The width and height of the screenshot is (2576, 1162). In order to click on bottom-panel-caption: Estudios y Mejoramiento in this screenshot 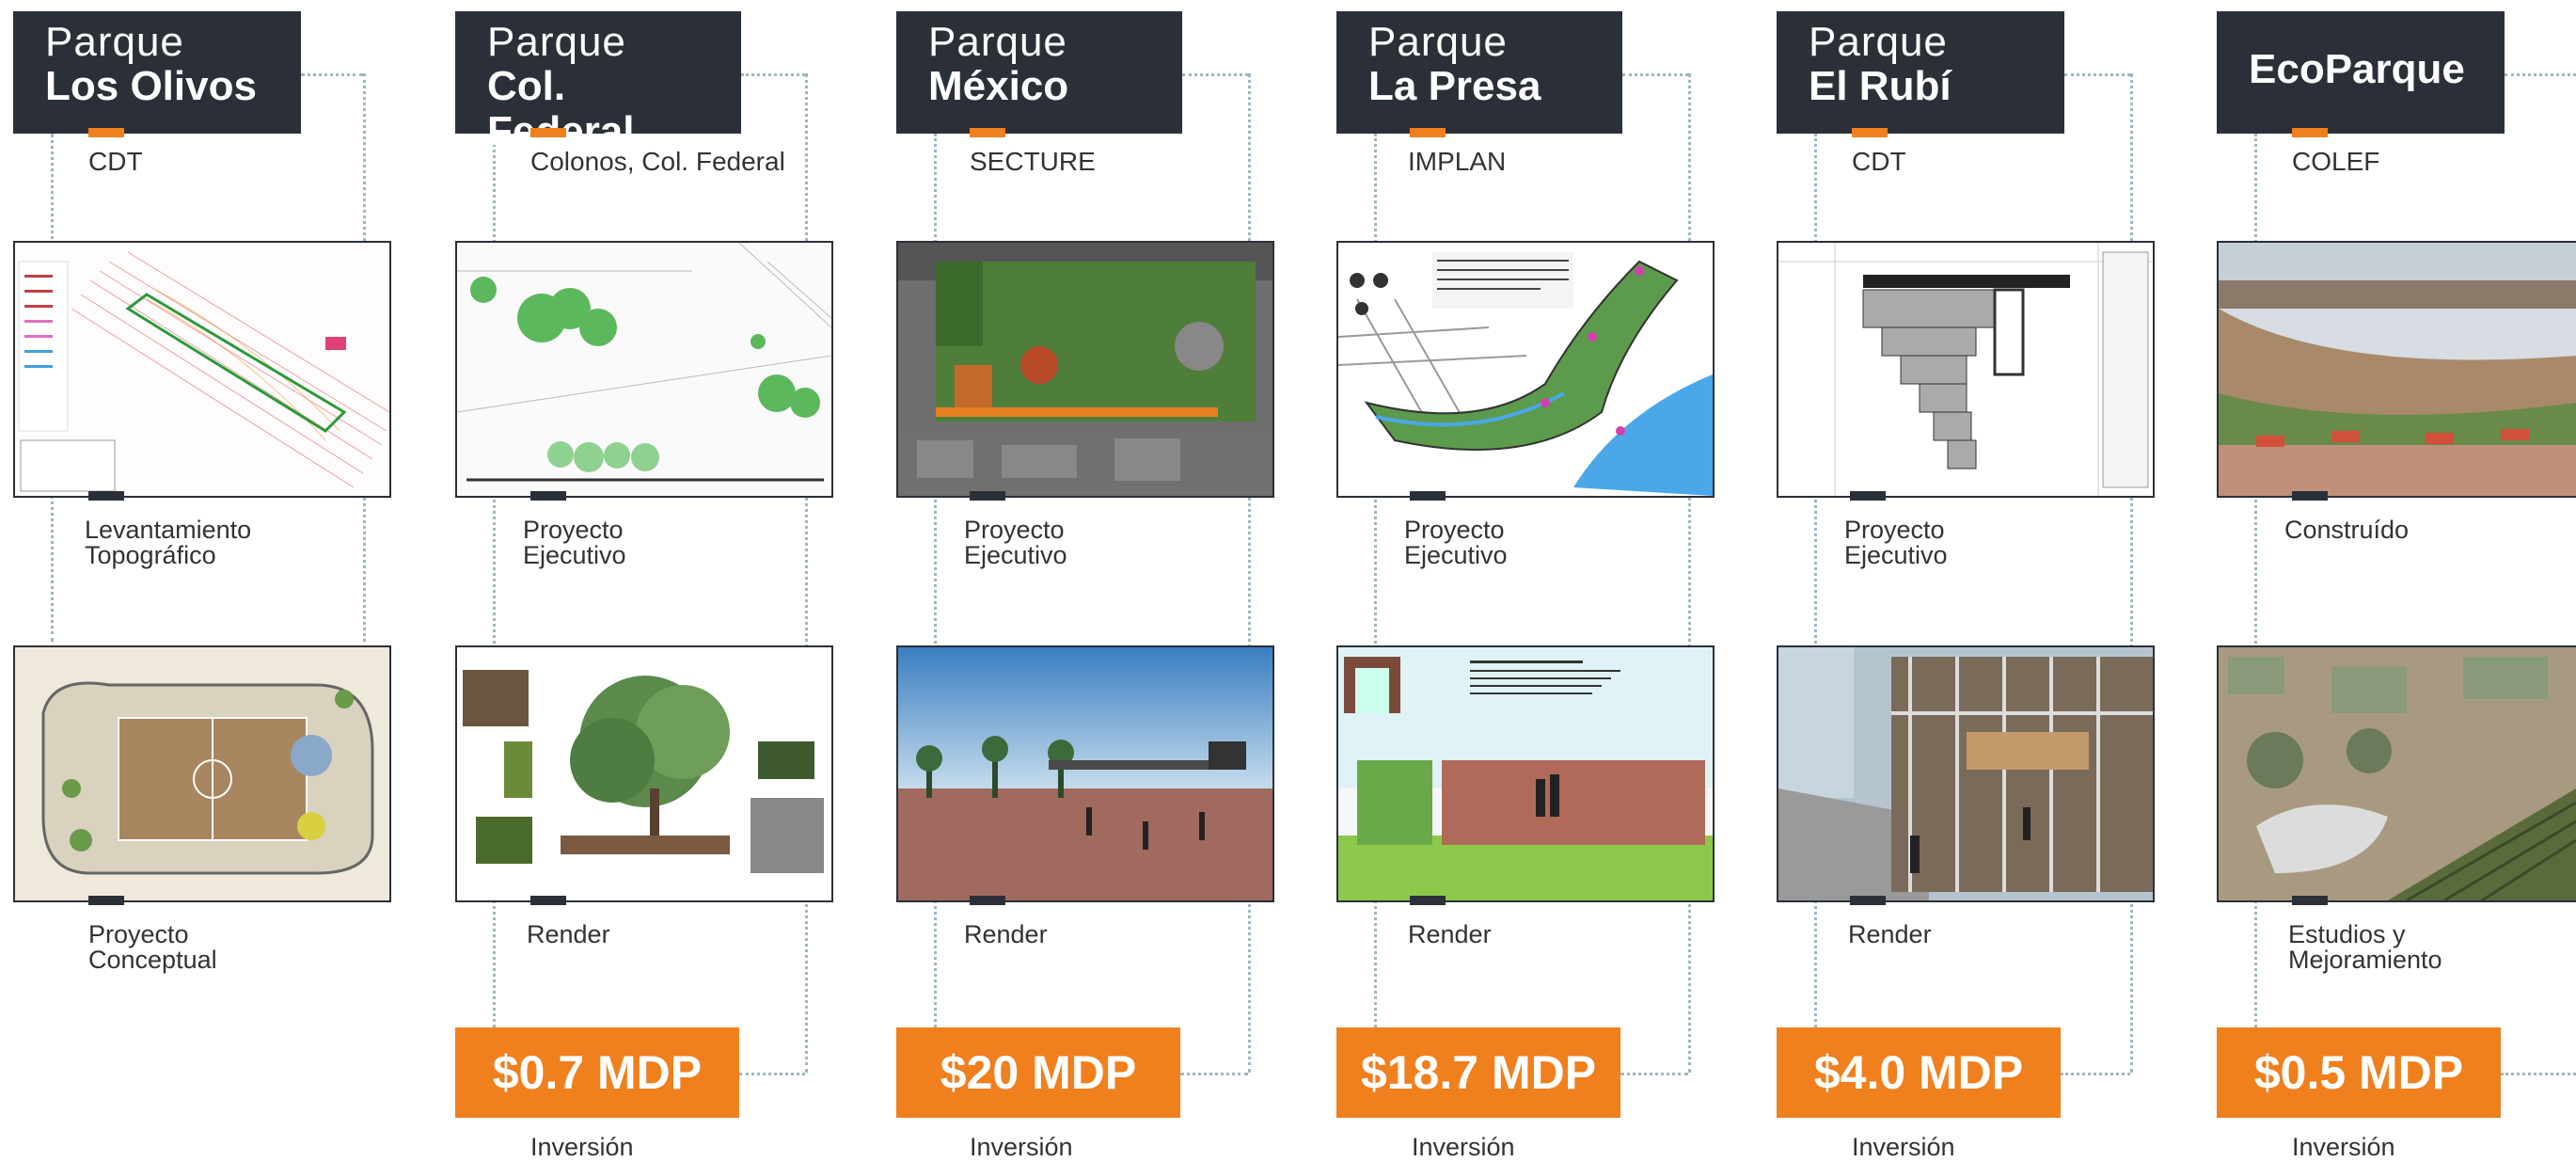, I will do `click(2365, 947)`.